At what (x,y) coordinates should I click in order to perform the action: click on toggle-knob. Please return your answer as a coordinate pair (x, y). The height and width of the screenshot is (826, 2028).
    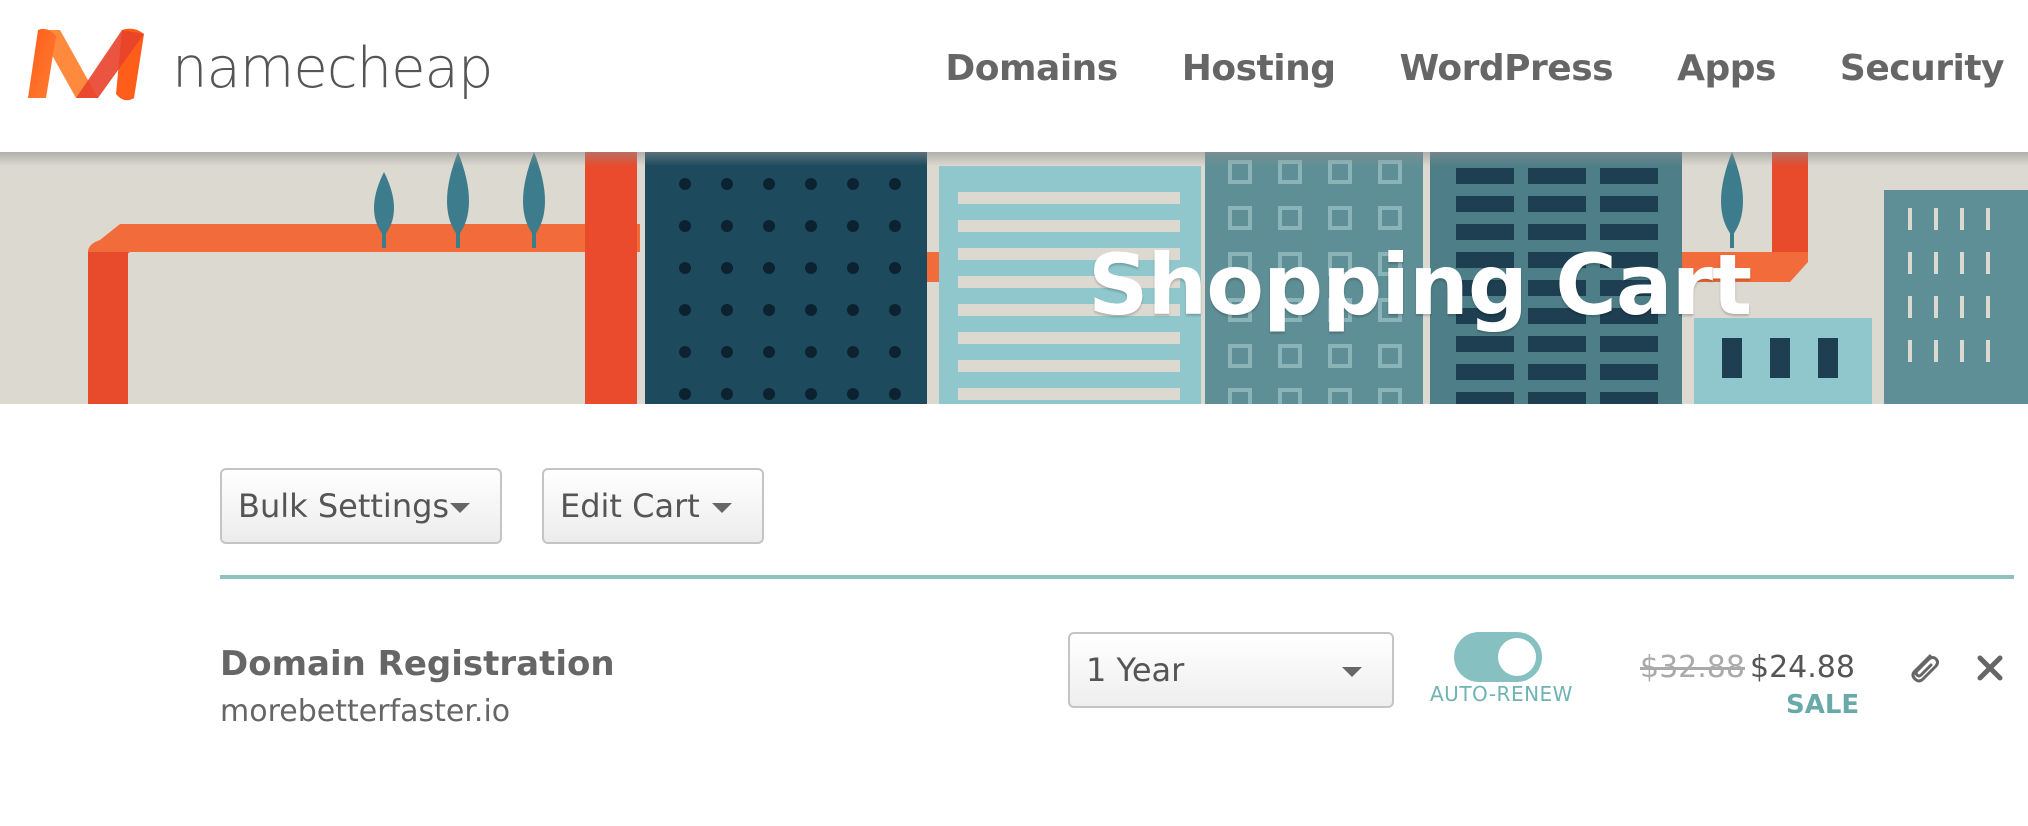
    Looking at the image, I should click on (1517, 657).